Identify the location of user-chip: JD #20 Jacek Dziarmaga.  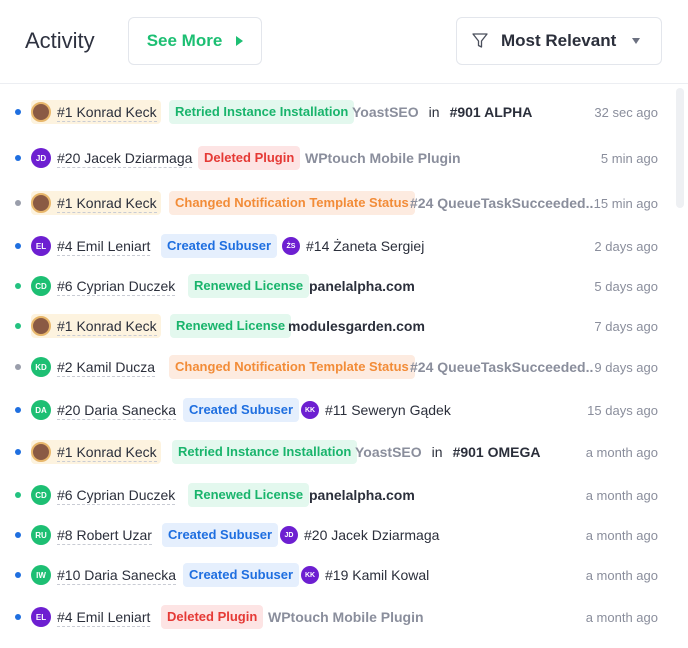
(113, 158).